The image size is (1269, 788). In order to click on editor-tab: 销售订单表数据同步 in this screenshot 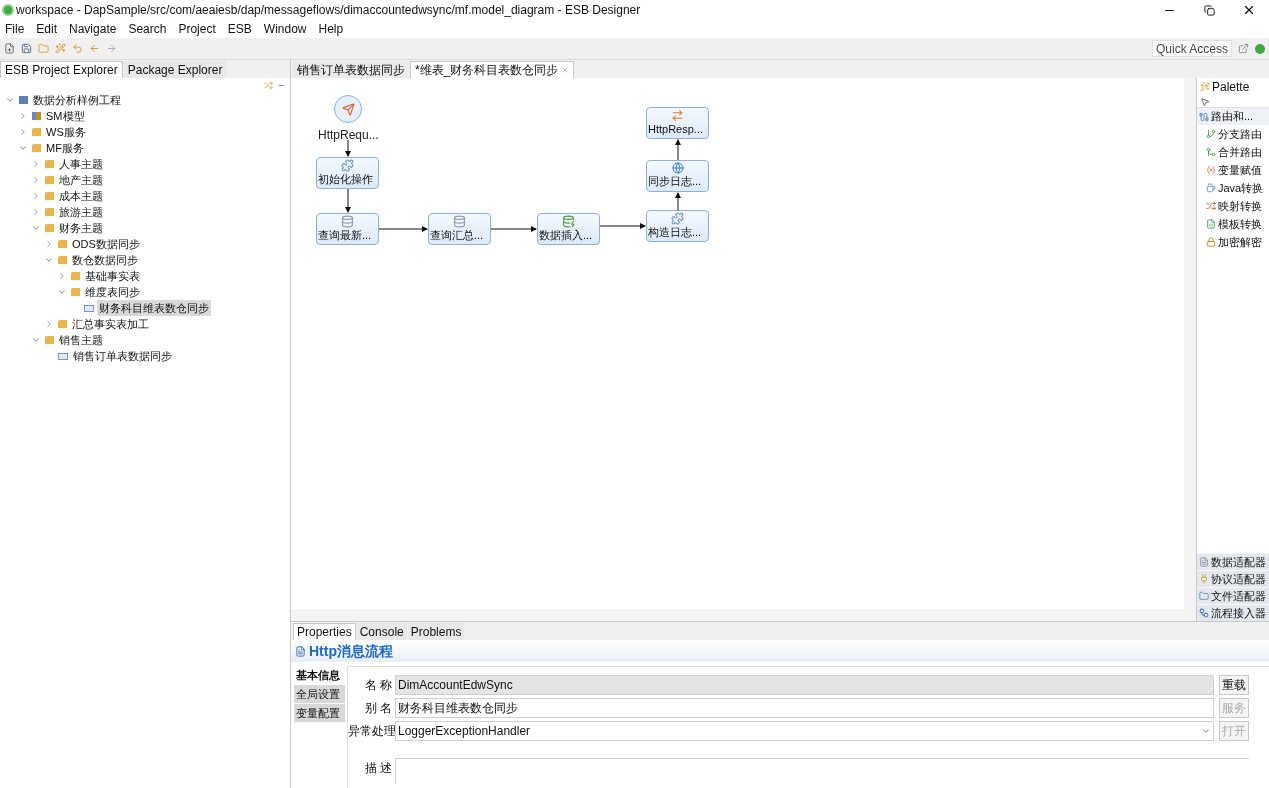, I will do `click(351, 69)`.